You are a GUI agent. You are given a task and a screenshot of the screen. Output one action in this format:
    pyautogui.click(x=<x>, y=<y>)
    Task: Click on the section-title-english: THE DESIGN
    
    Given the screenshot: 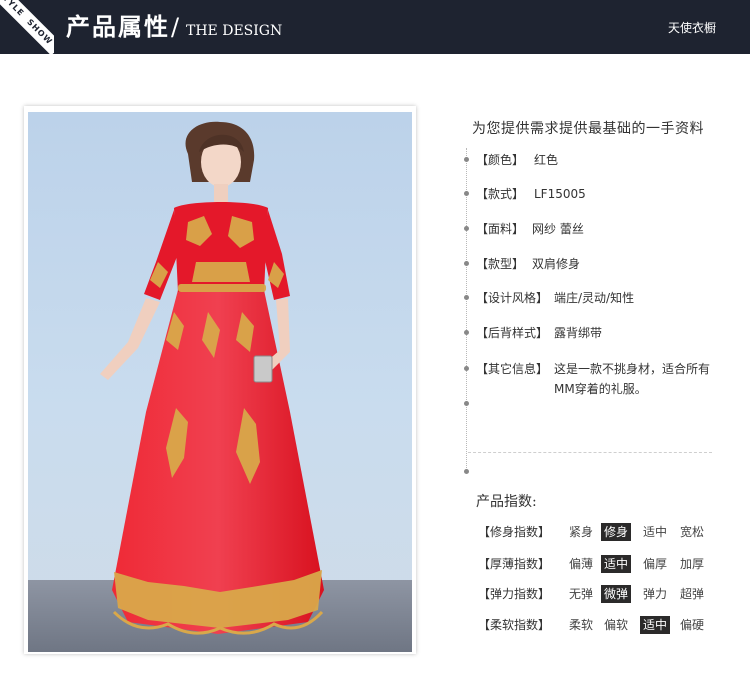 What is the action you would take?
    pyautogui.click(x=234, y=31)
    